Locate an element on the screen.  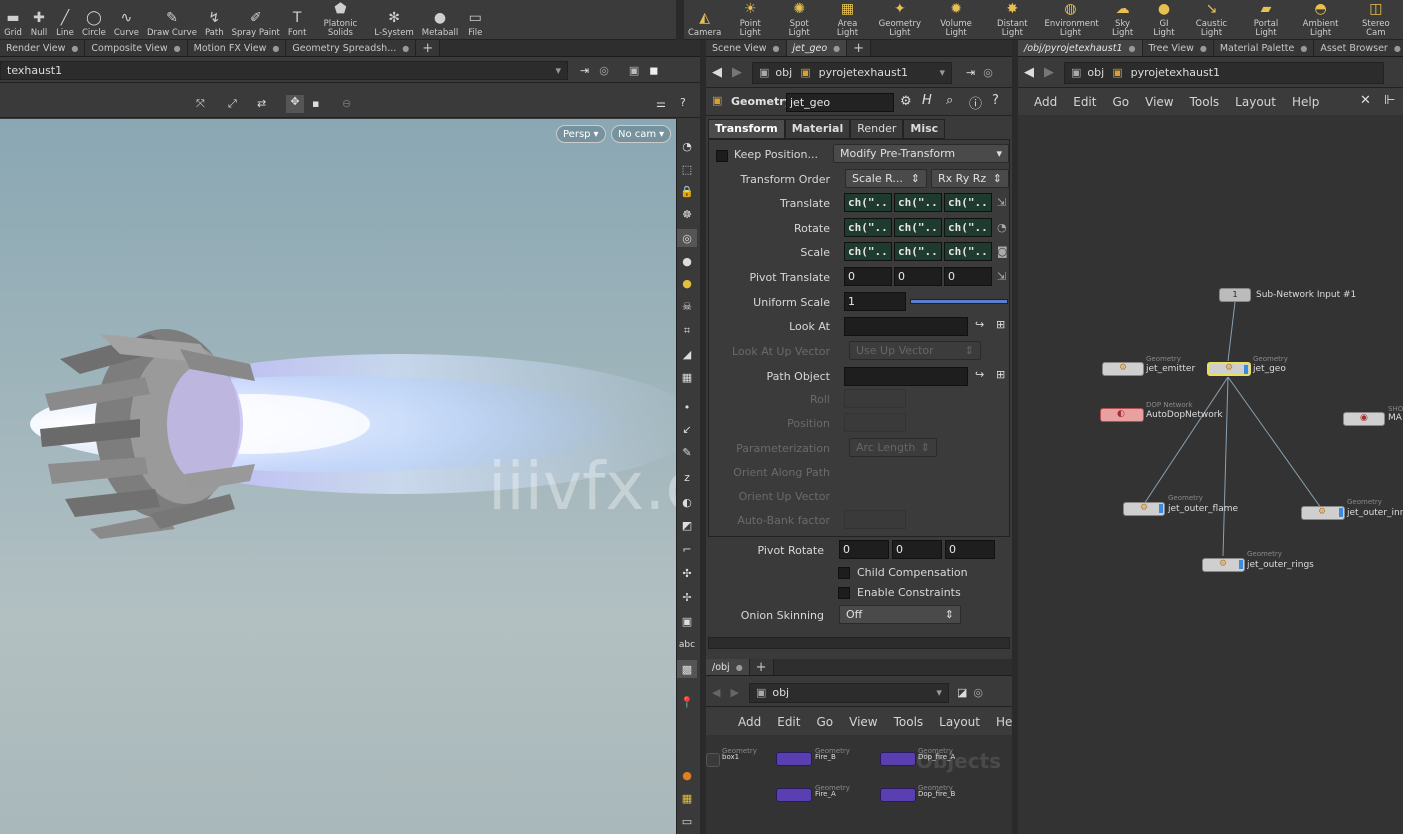
pivot-translate-z-field: 0 is located at coordinates (968, 276).